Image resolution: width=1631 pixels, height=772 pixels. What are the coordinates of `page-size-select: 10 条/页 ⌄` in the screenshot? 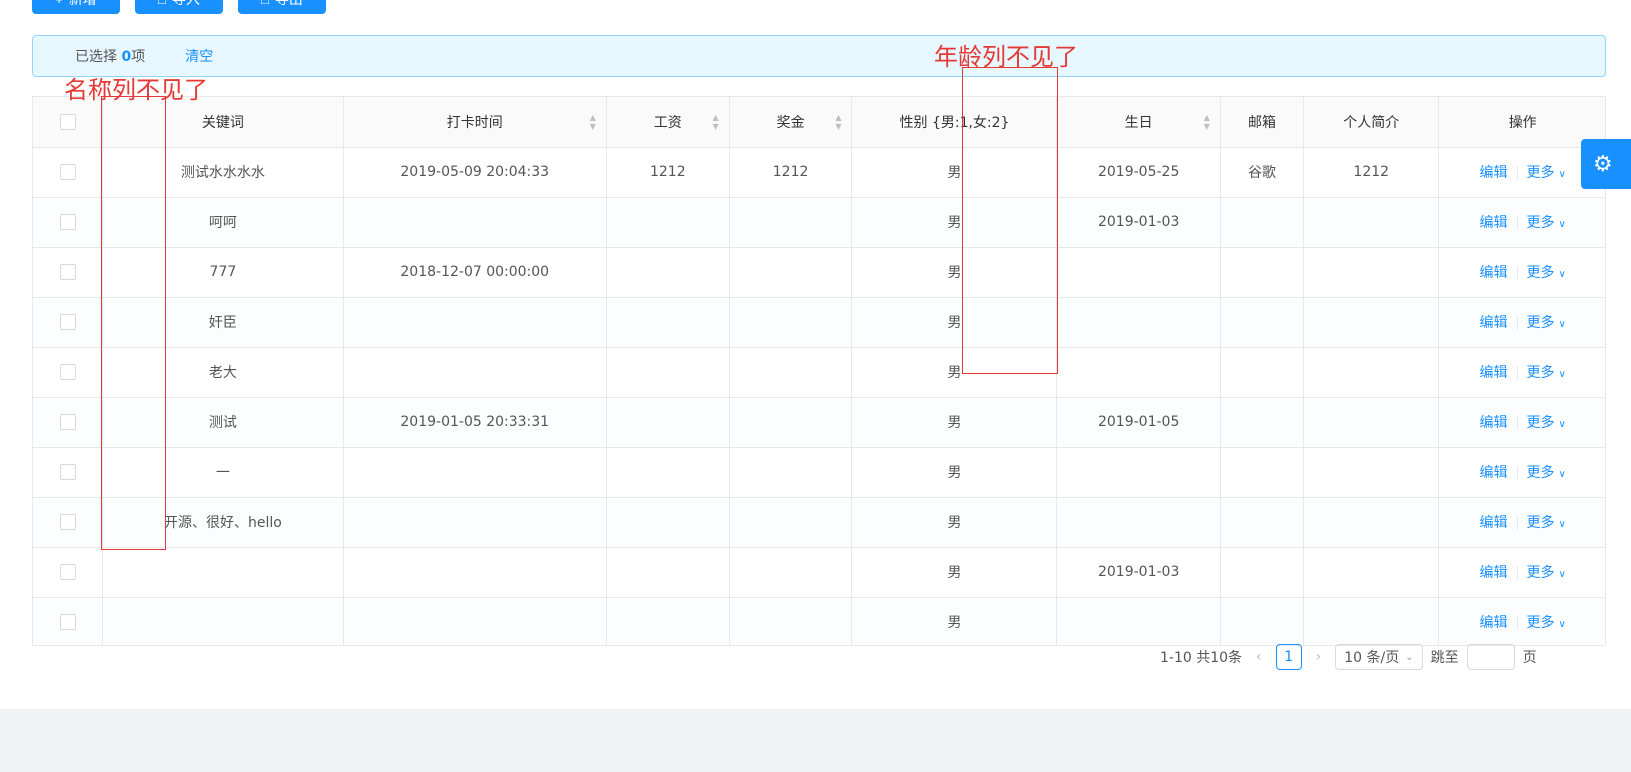 It's located at (1379, 657).